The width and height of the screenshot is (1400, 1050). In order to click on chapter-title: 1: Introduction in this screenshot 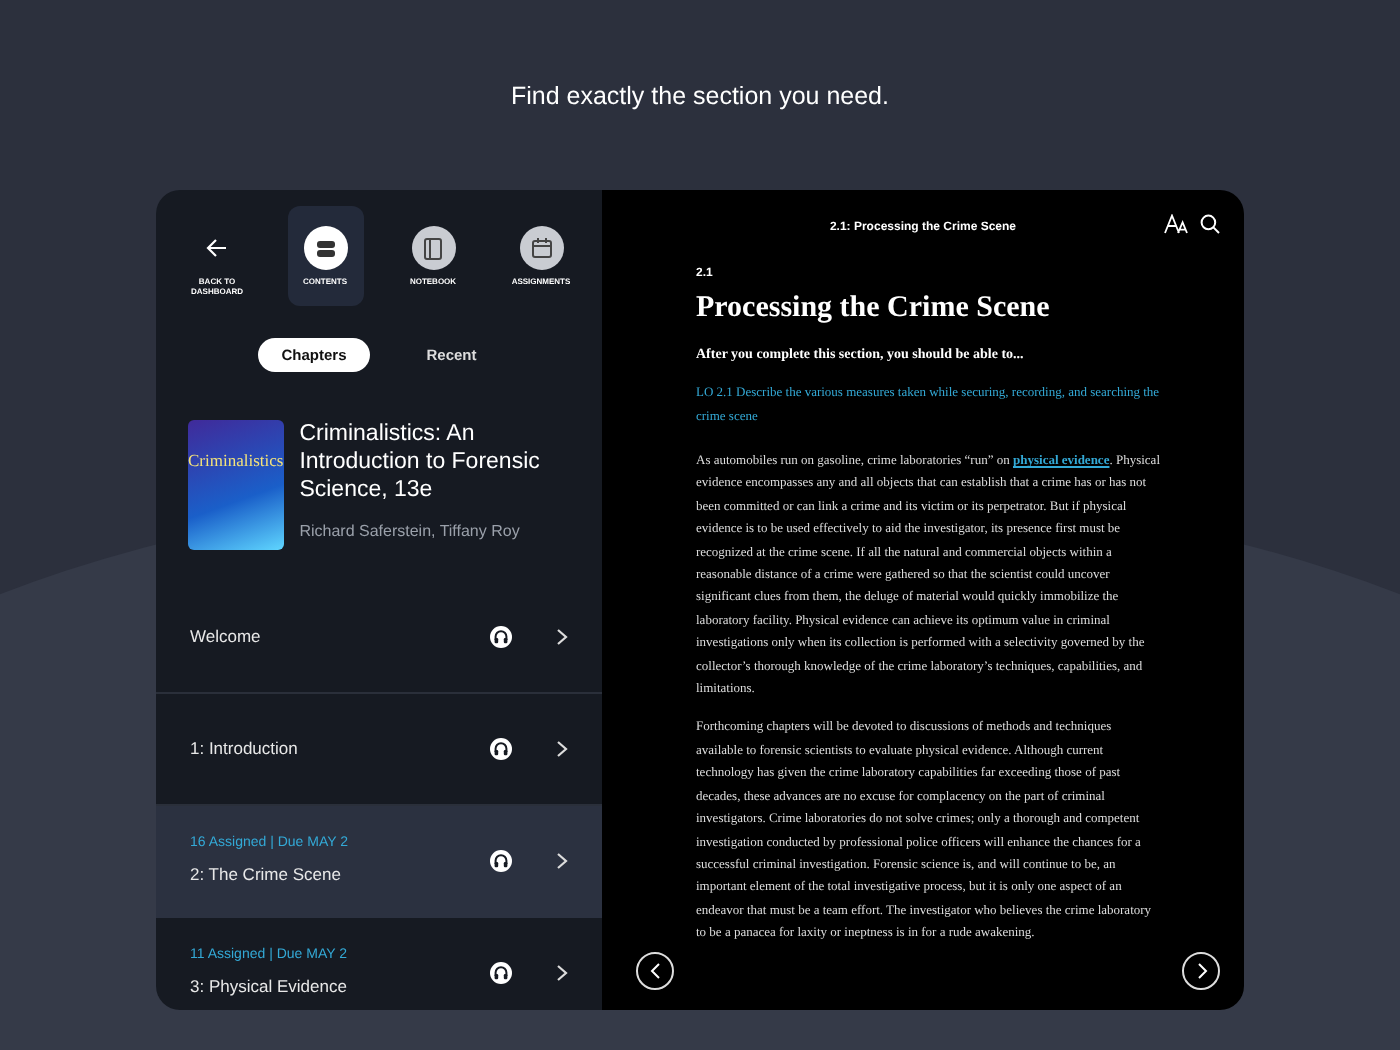, I will do `click(245, 748)`.